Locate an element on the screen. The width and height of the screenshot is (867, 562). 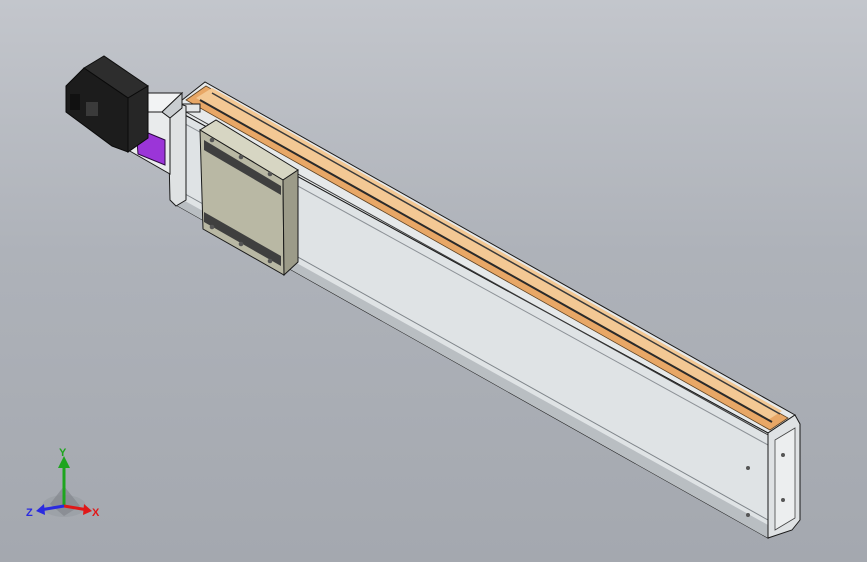
view-orientation-triad: Y X Z is located at coordinates (67, 486).